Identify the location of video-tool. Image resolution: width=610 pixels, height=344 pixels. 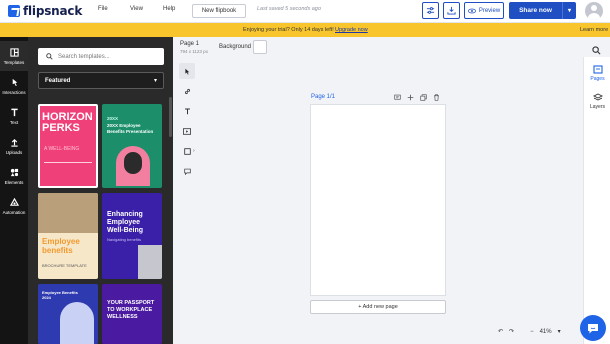
(187, 131).